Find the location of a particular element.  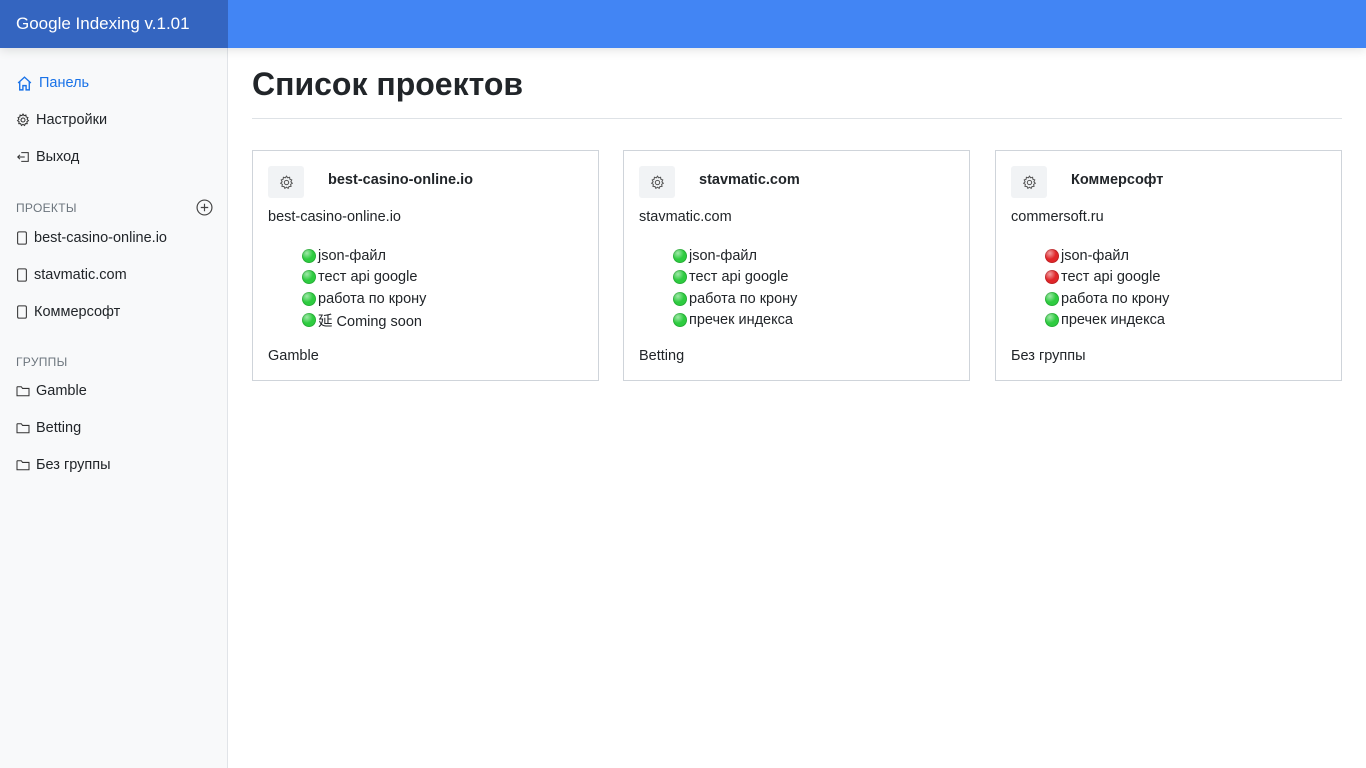

sidebar-project-best-casino: best-casino-online.io is located at coordinates (91, 238).